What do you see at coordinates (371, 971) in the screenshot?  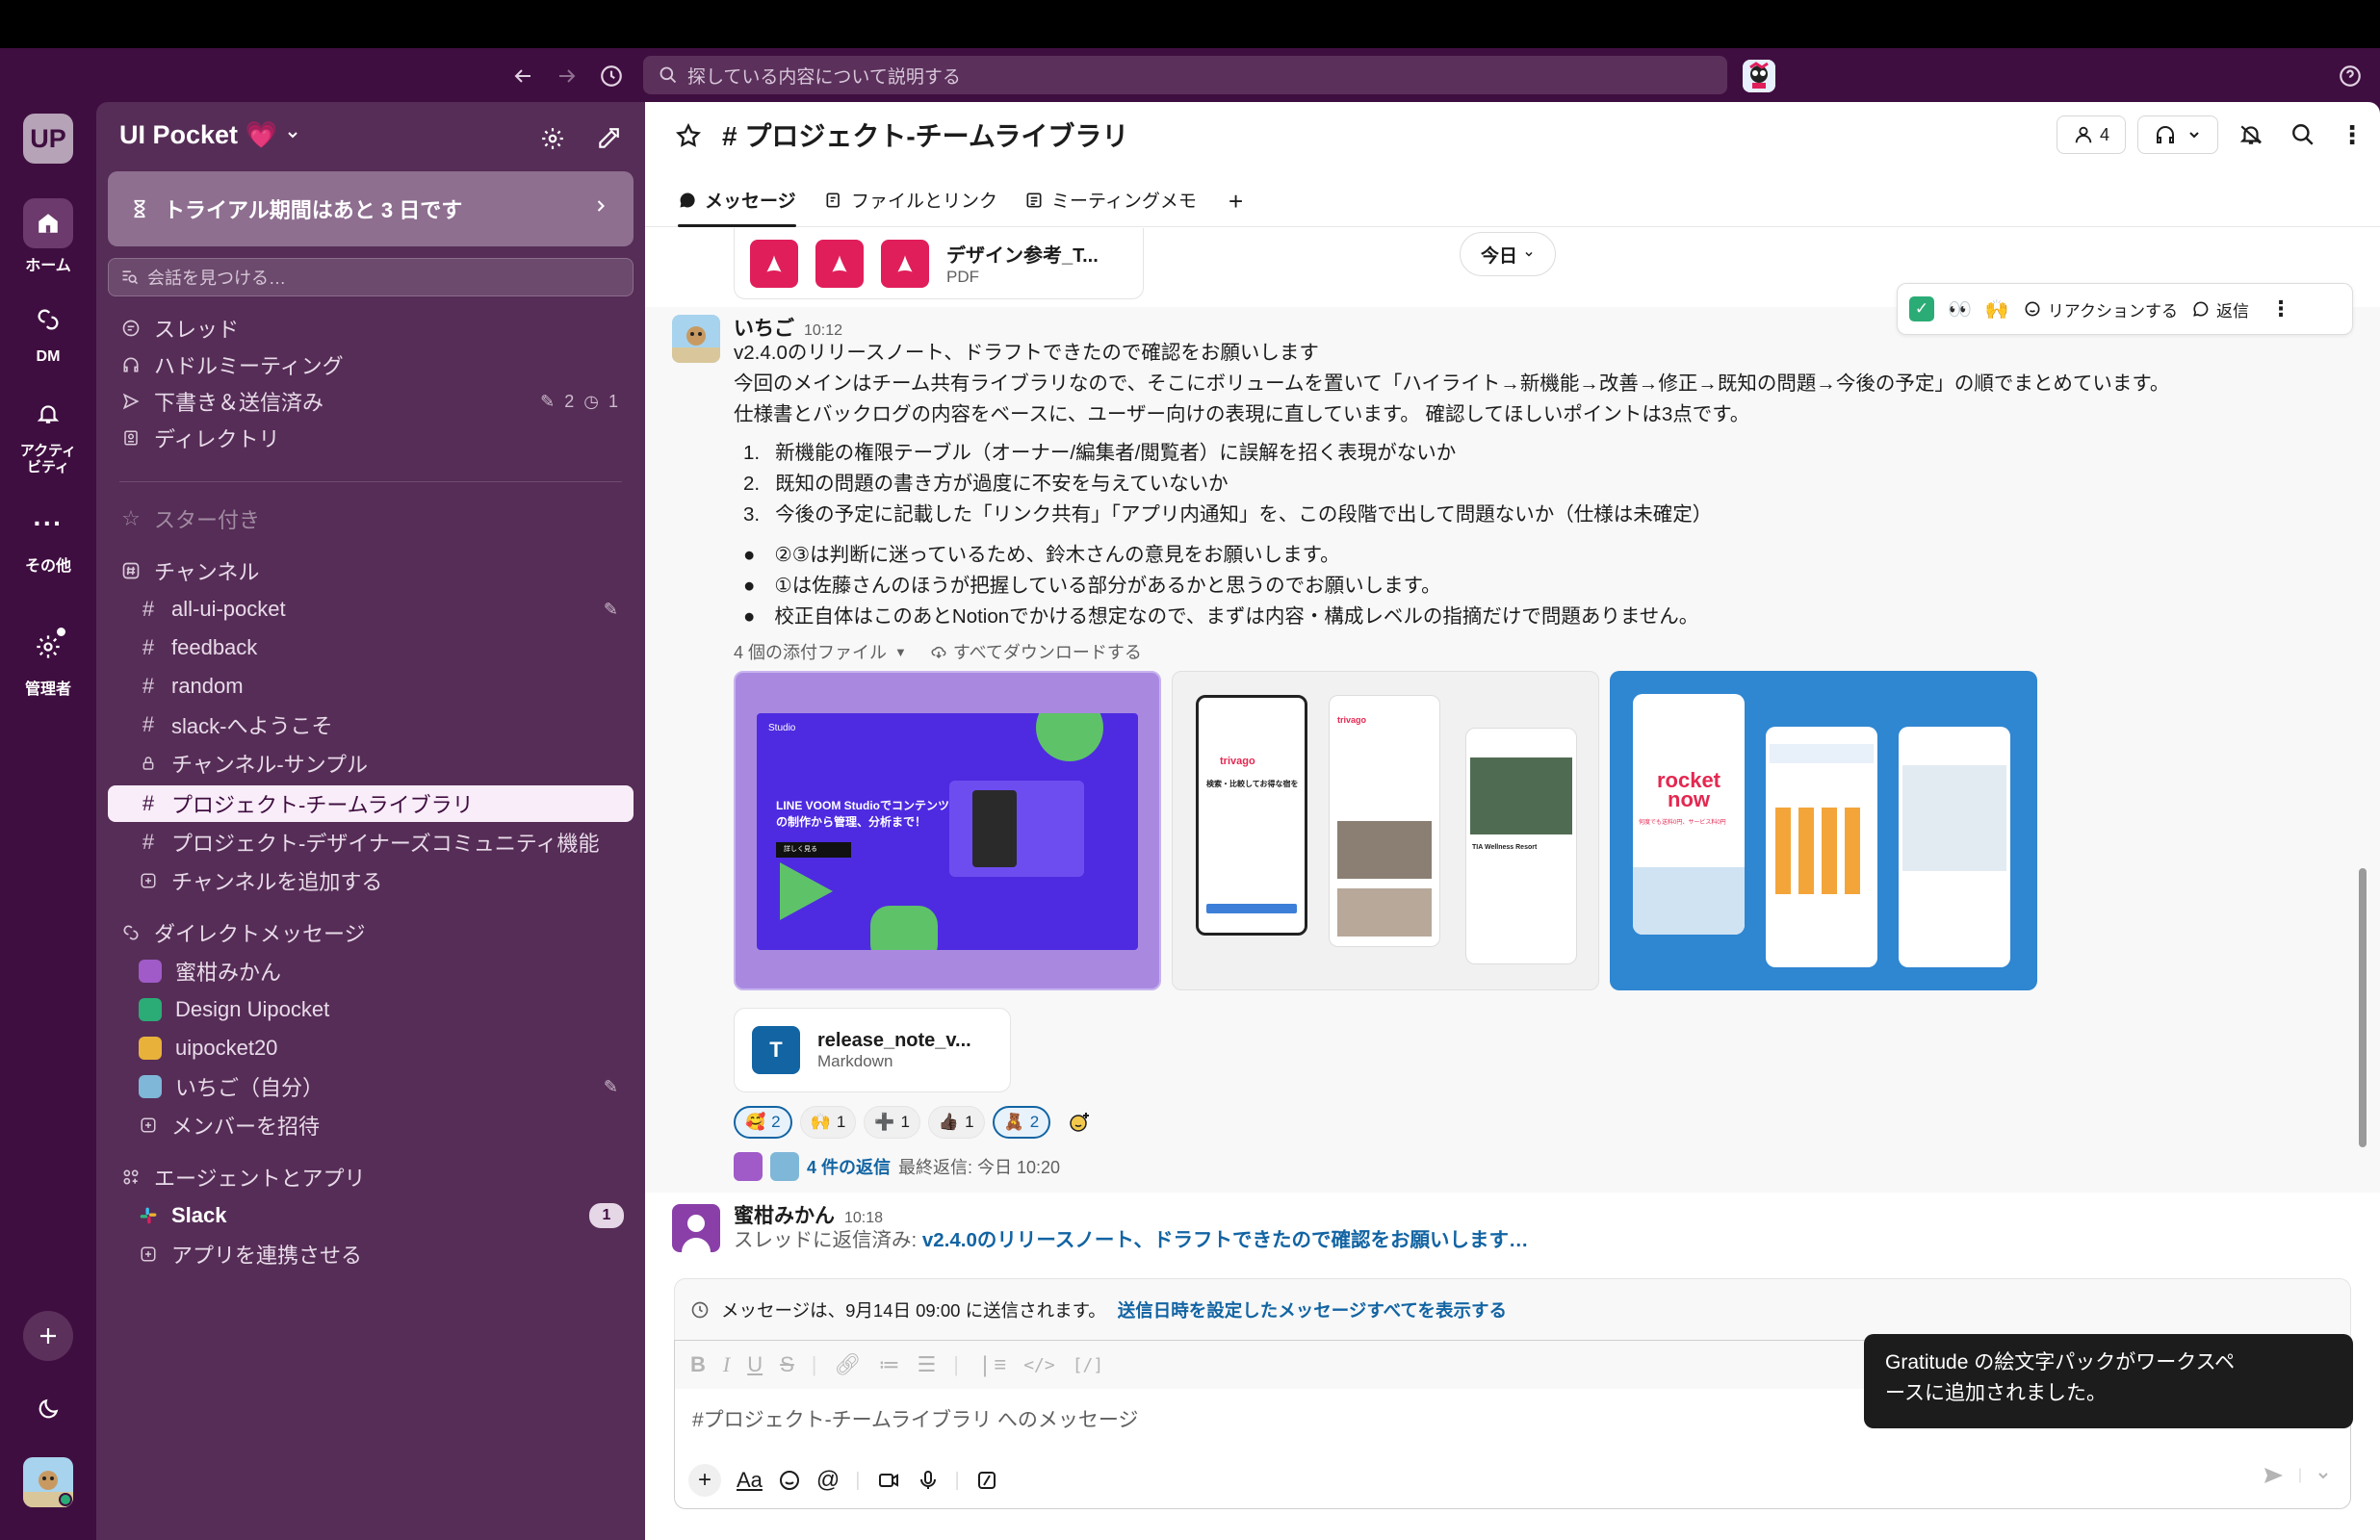 I see `sidebar-dm: 蜜柑みかん` at bounding box center [371, 971].